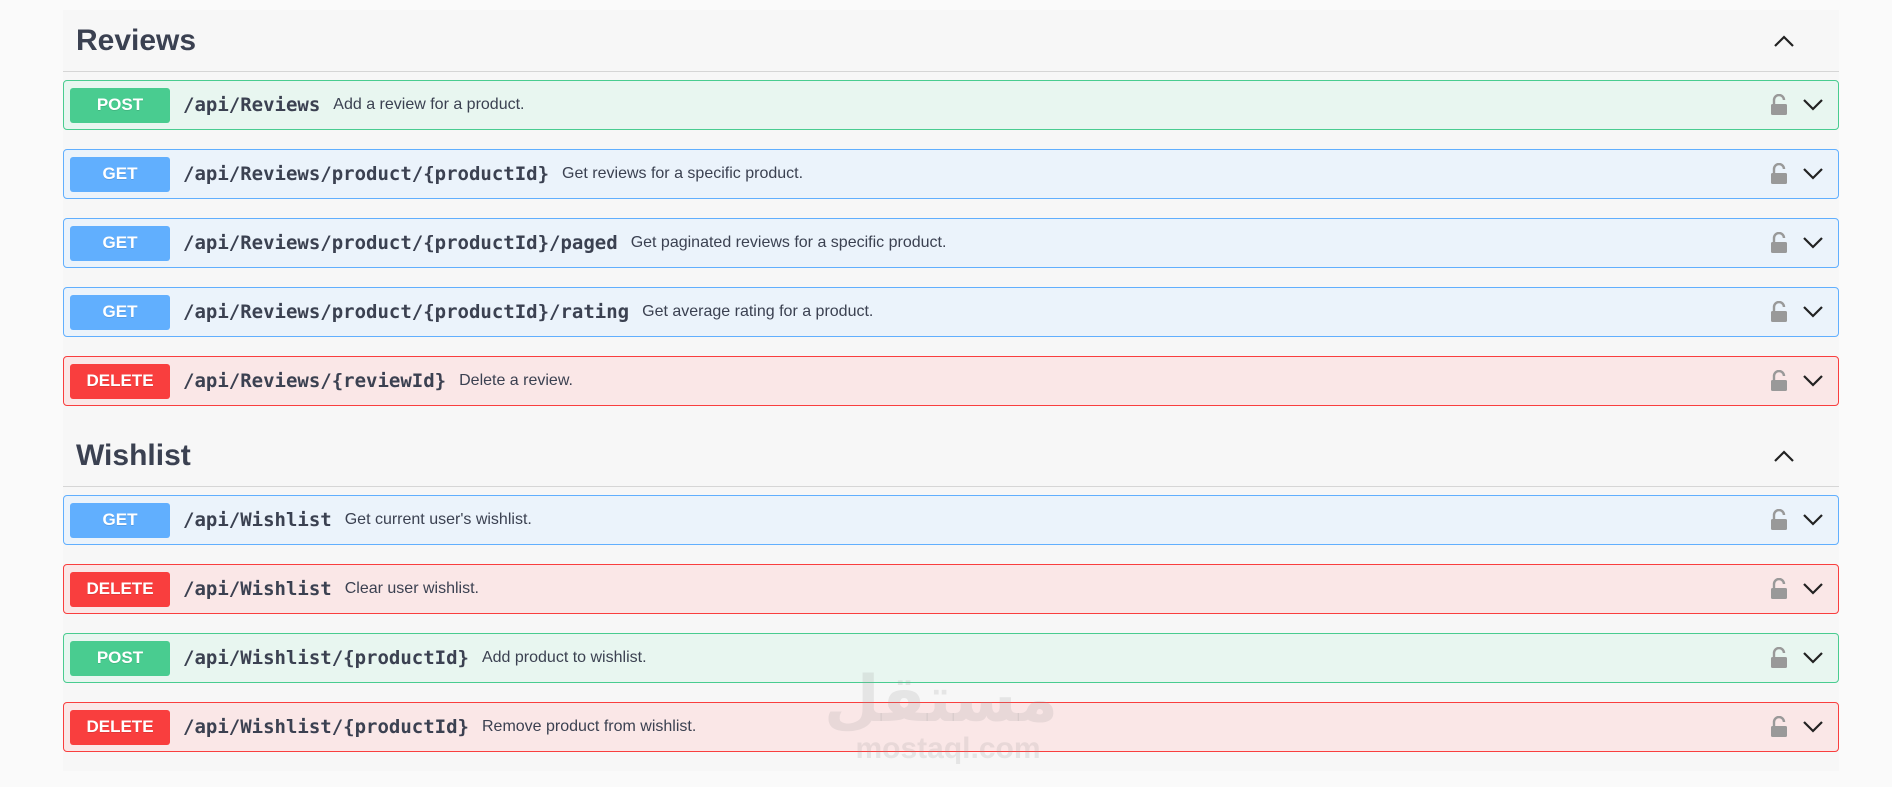 The height and width of the screenshot is (787, 1892). What do you see at coordinates (951, 456) in the screenshot?
I see `section-header-wishlist: Wishlist` at bounding box center [951, 456].